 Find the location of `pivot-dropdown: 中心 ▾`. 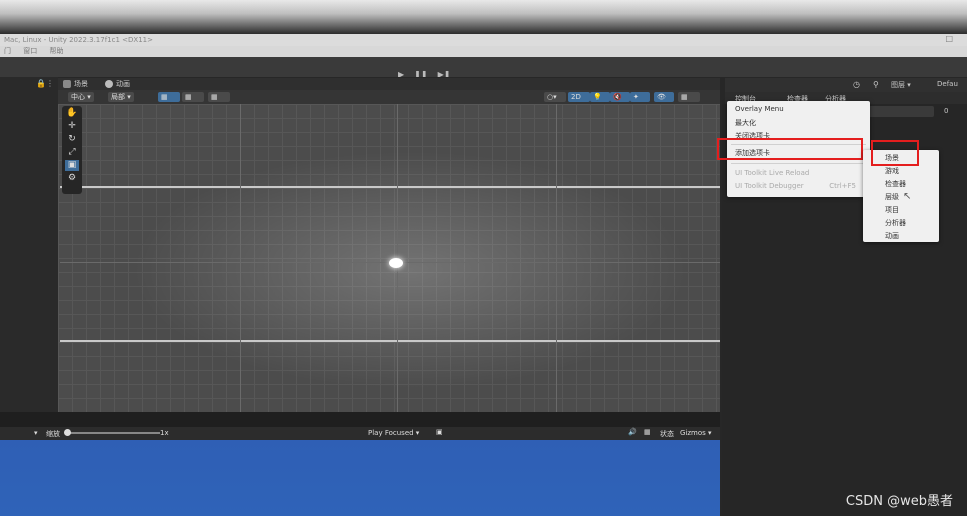

pivot-dropdown: 中心 ▾ is located at coordinates (81, 97).